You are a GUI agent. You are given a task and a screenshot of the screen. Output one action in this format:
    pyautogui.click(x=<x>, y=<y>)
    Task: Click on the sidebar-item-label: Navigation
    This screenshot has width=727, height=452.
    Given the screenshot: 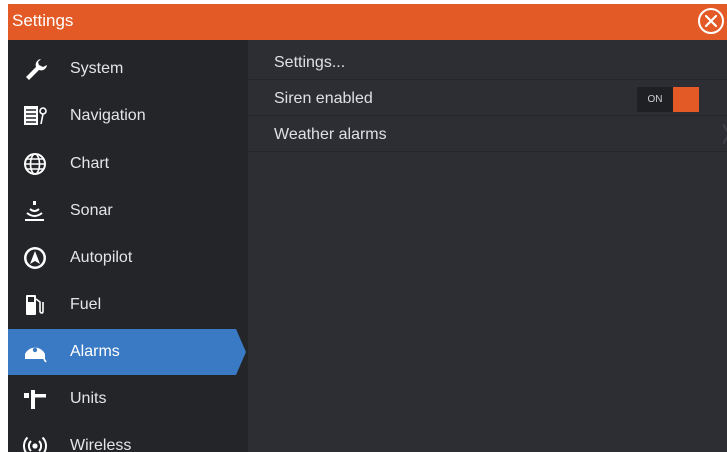 What is the action you would take?
    pyautogui.click(x=108, y=115)
    